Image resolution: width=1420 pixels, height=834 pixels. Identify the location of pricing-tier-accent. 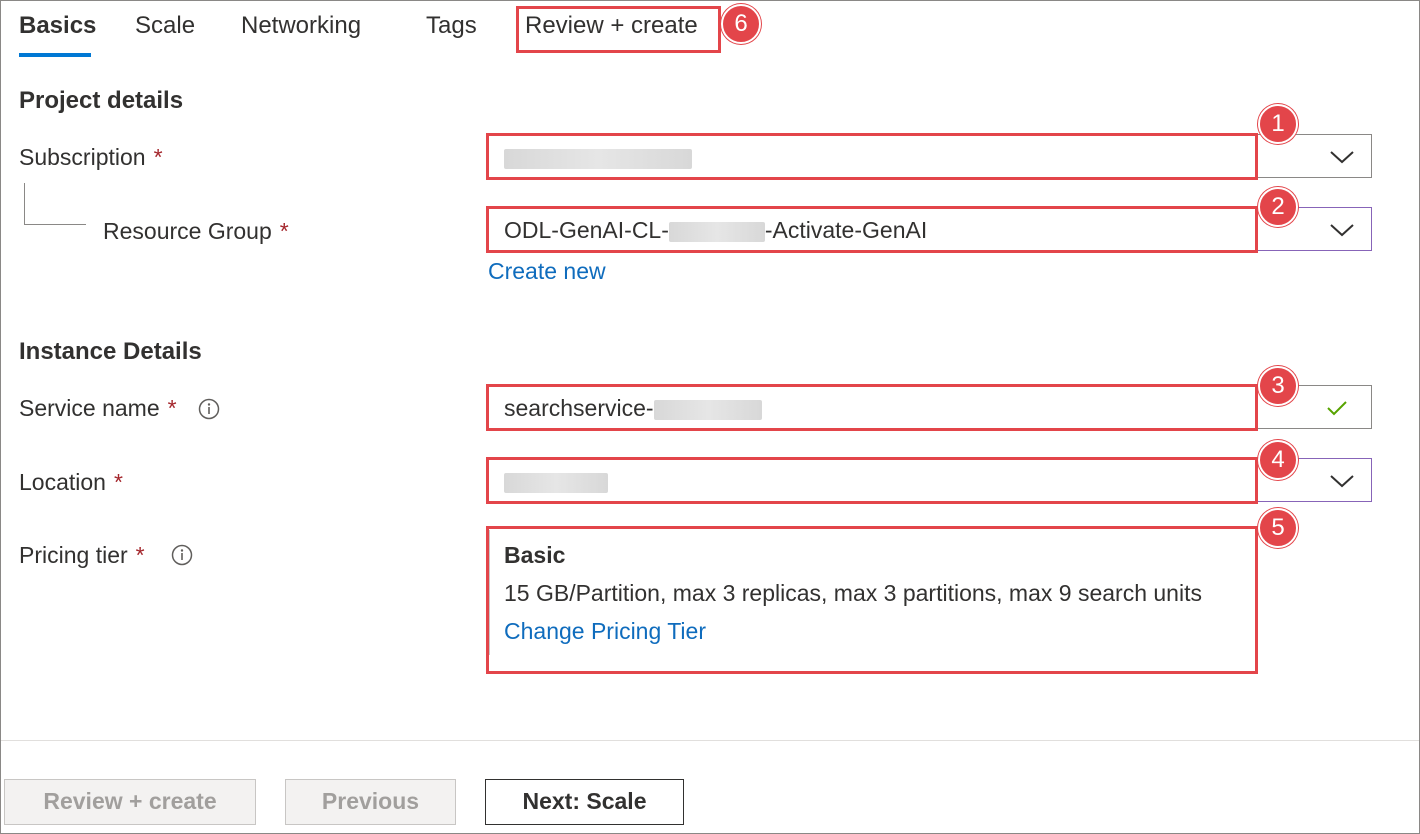
(488, 592).